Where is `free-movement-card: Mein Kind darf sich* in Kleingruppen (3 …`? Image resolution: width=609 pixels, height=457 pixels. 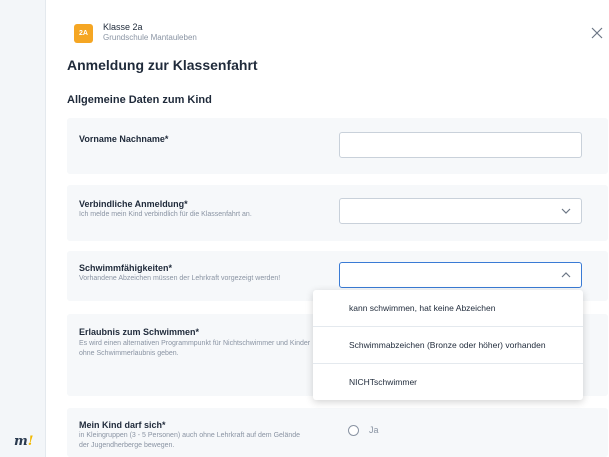 free-movement-card: Mein Kind darf sich* in Kleingruppen (3 … is located at coordinates (337, 432).